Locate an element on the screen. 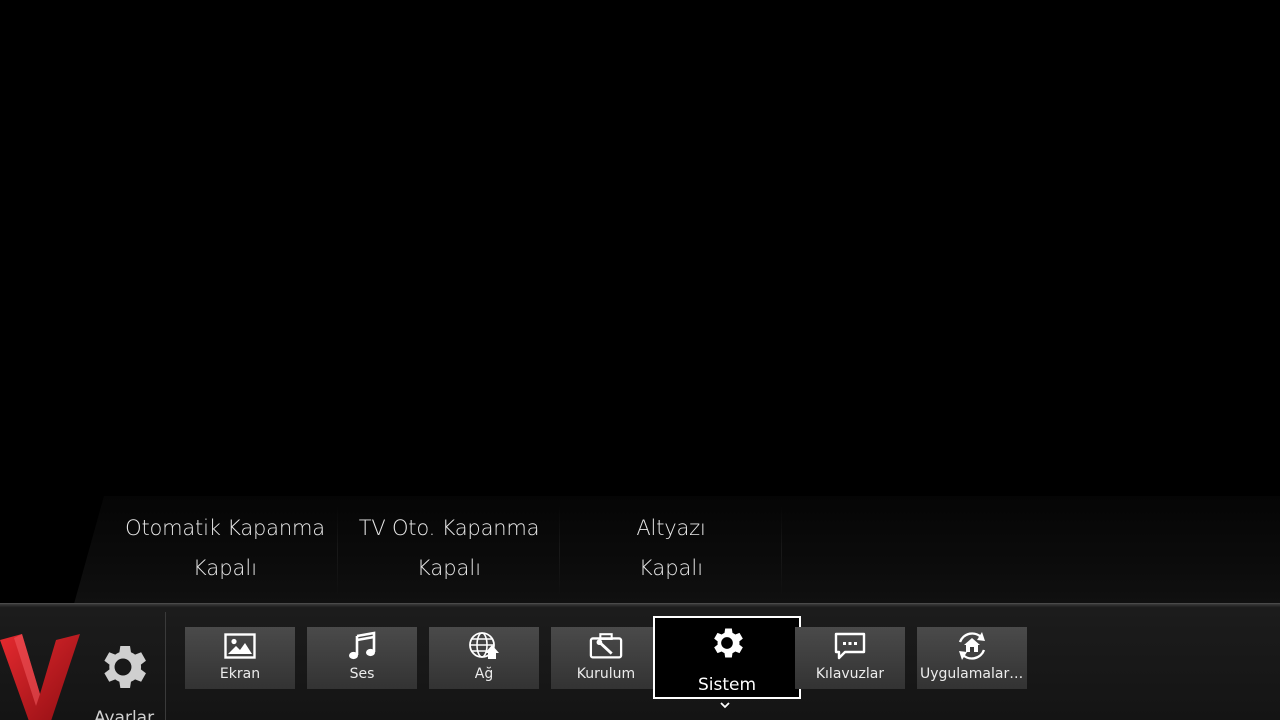  settings-gear-icon is located at coordinates (125, 667).